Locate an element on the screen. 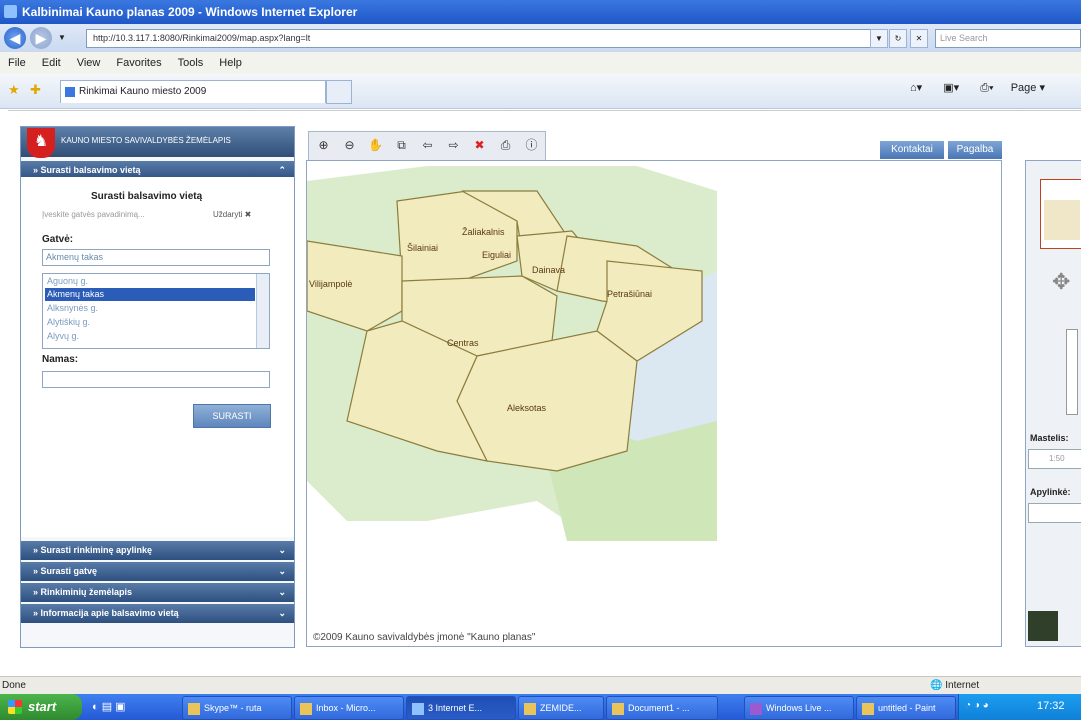 The width and height of the screenshot is (1081, 720). history-dropdown-icon: ▼ is located at coordinates (62, 37).